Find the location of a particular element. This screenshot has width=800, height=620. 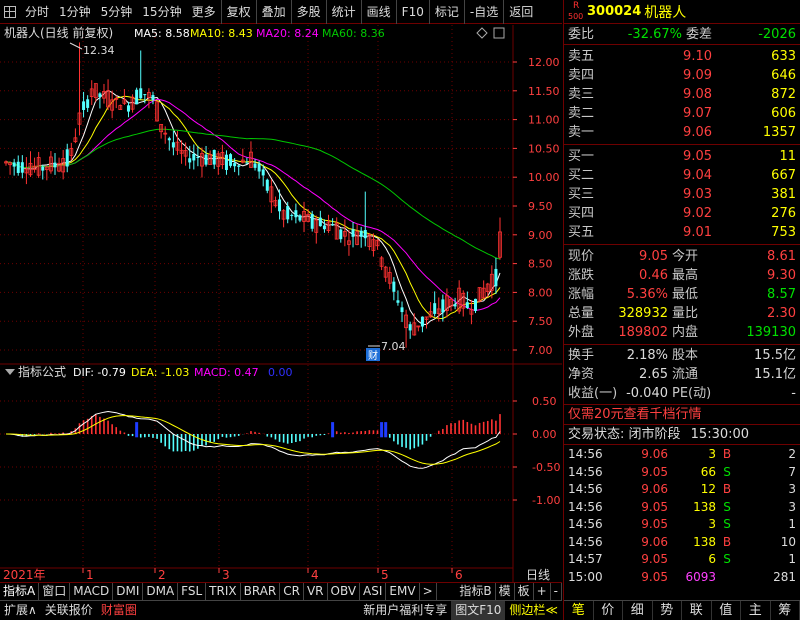

tick-volume: 6 is located at coordinates (712, 559).